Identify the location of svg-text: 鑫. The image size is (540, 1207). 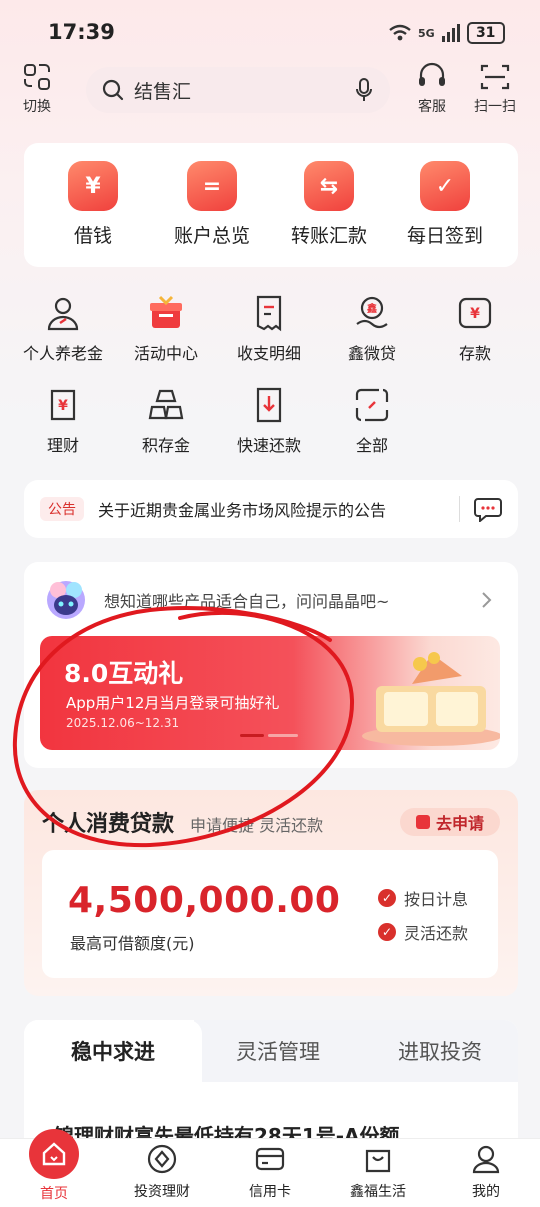
(371, 308).